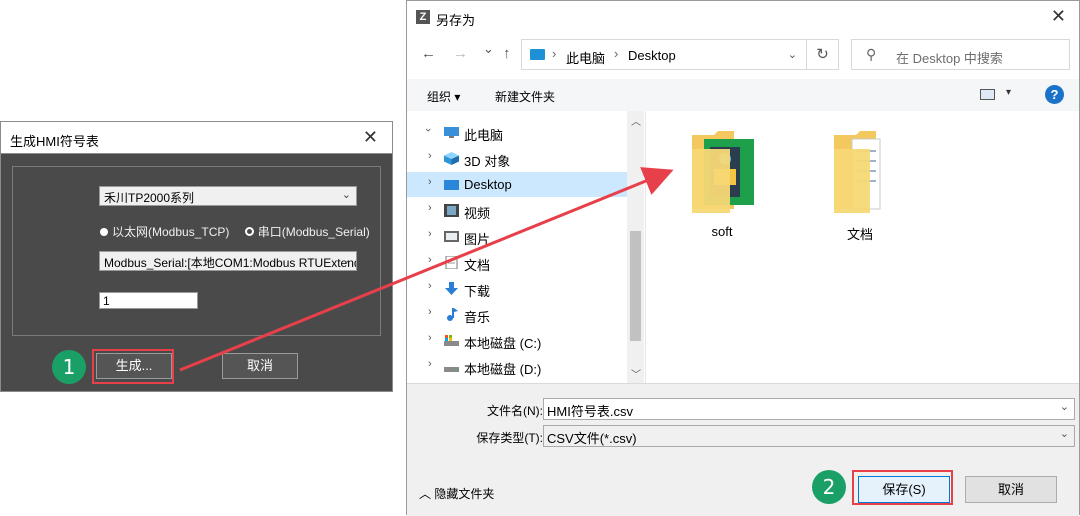  Describe the element at coordinates (1008, 92) in the screenshot. I see `view-dropdown-icon: ▾` at that location.